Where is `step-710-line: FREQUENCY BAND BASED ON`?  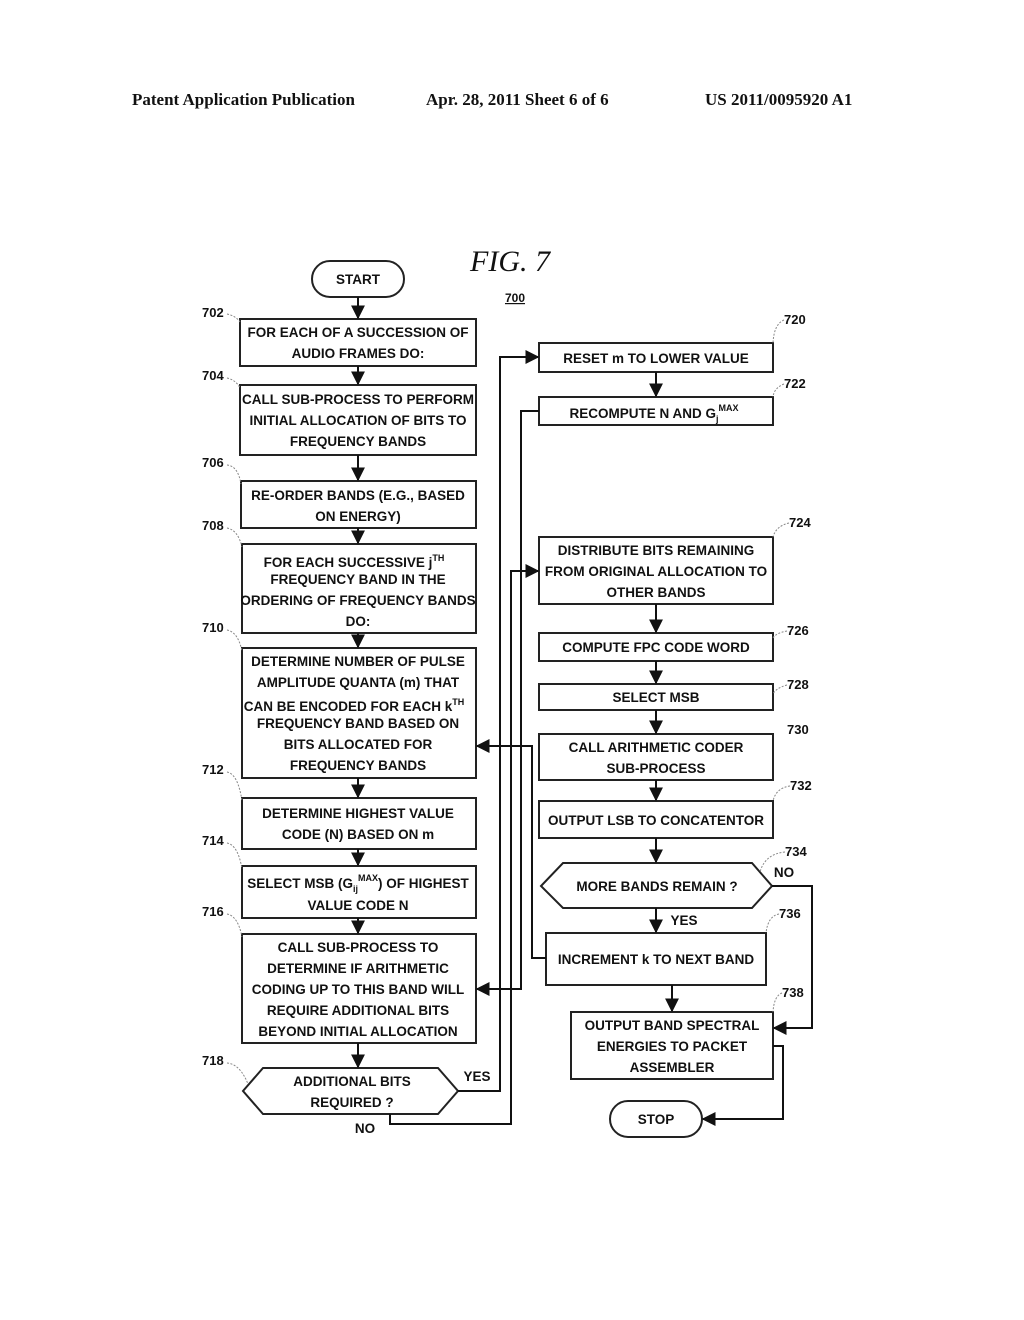
step-710-line: FREQUENCY BAND BASED ON is located at coordinates (358, 723).